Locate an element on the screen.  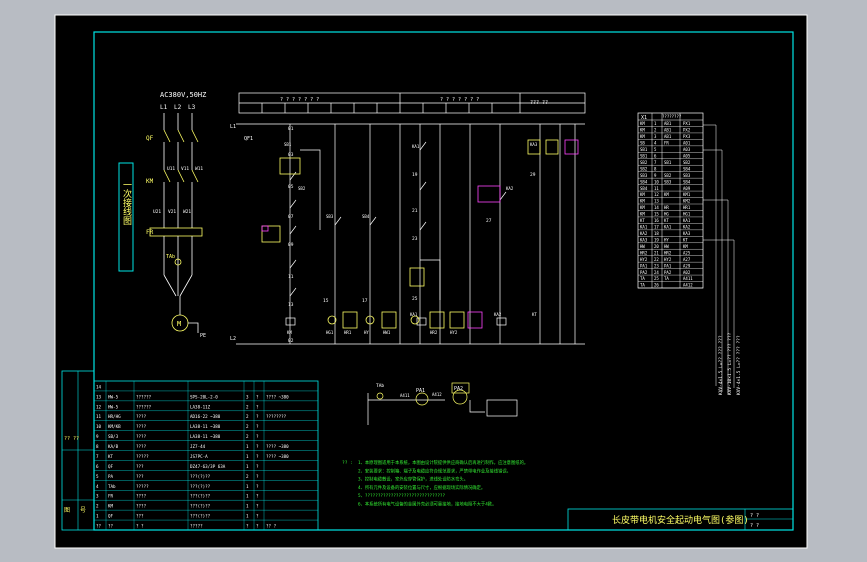
terminal-cell: TA is located at coordinates (642, 278).